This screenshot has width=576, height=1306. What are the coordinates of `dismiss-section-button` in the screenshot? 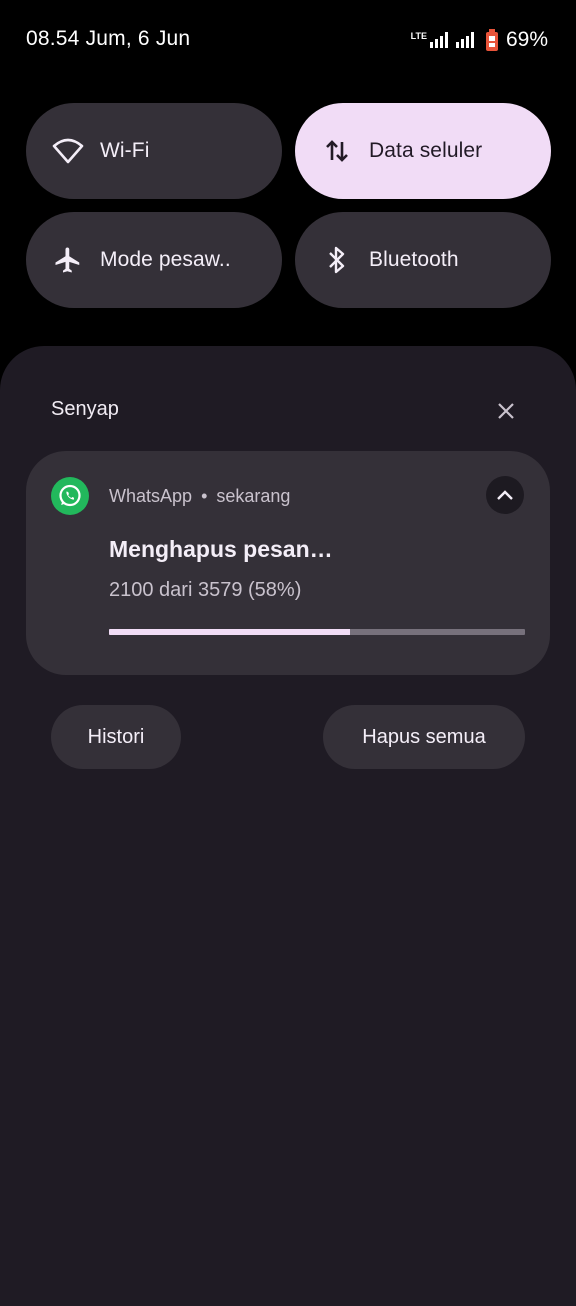 It's located at (506, 411).